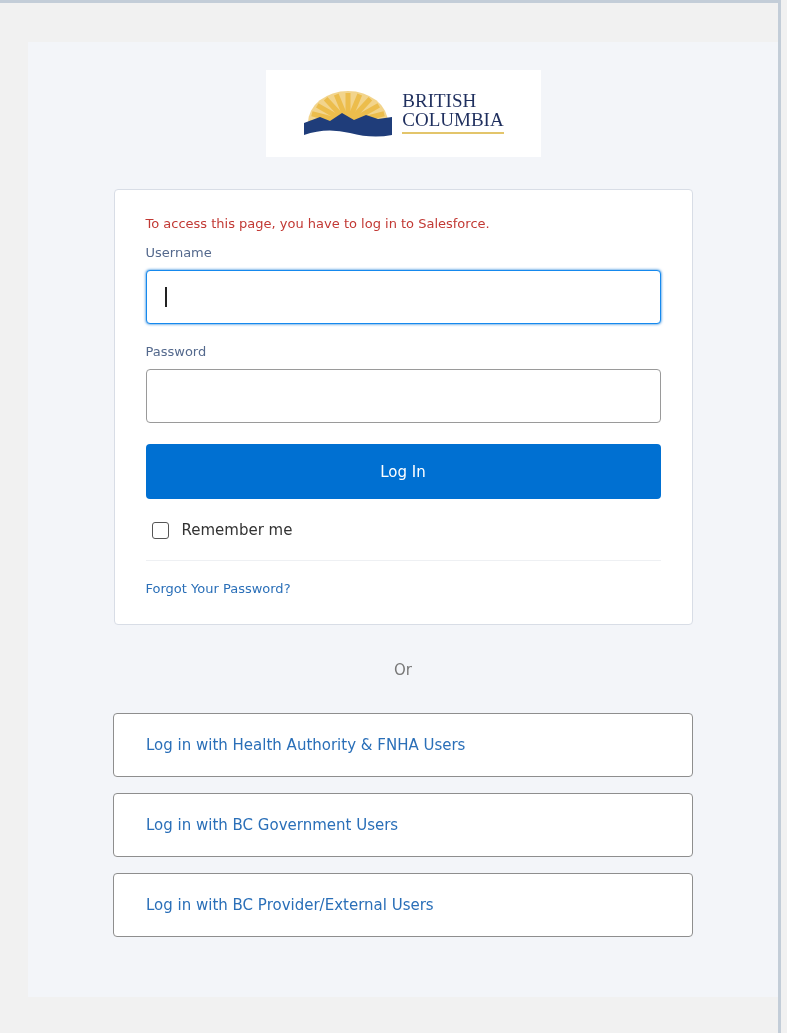  What do you see at coordinates (218, 588) in the screenshot?
I see `forgot-password-link: Forgot Your Password?` at bounding box center [218, 588].